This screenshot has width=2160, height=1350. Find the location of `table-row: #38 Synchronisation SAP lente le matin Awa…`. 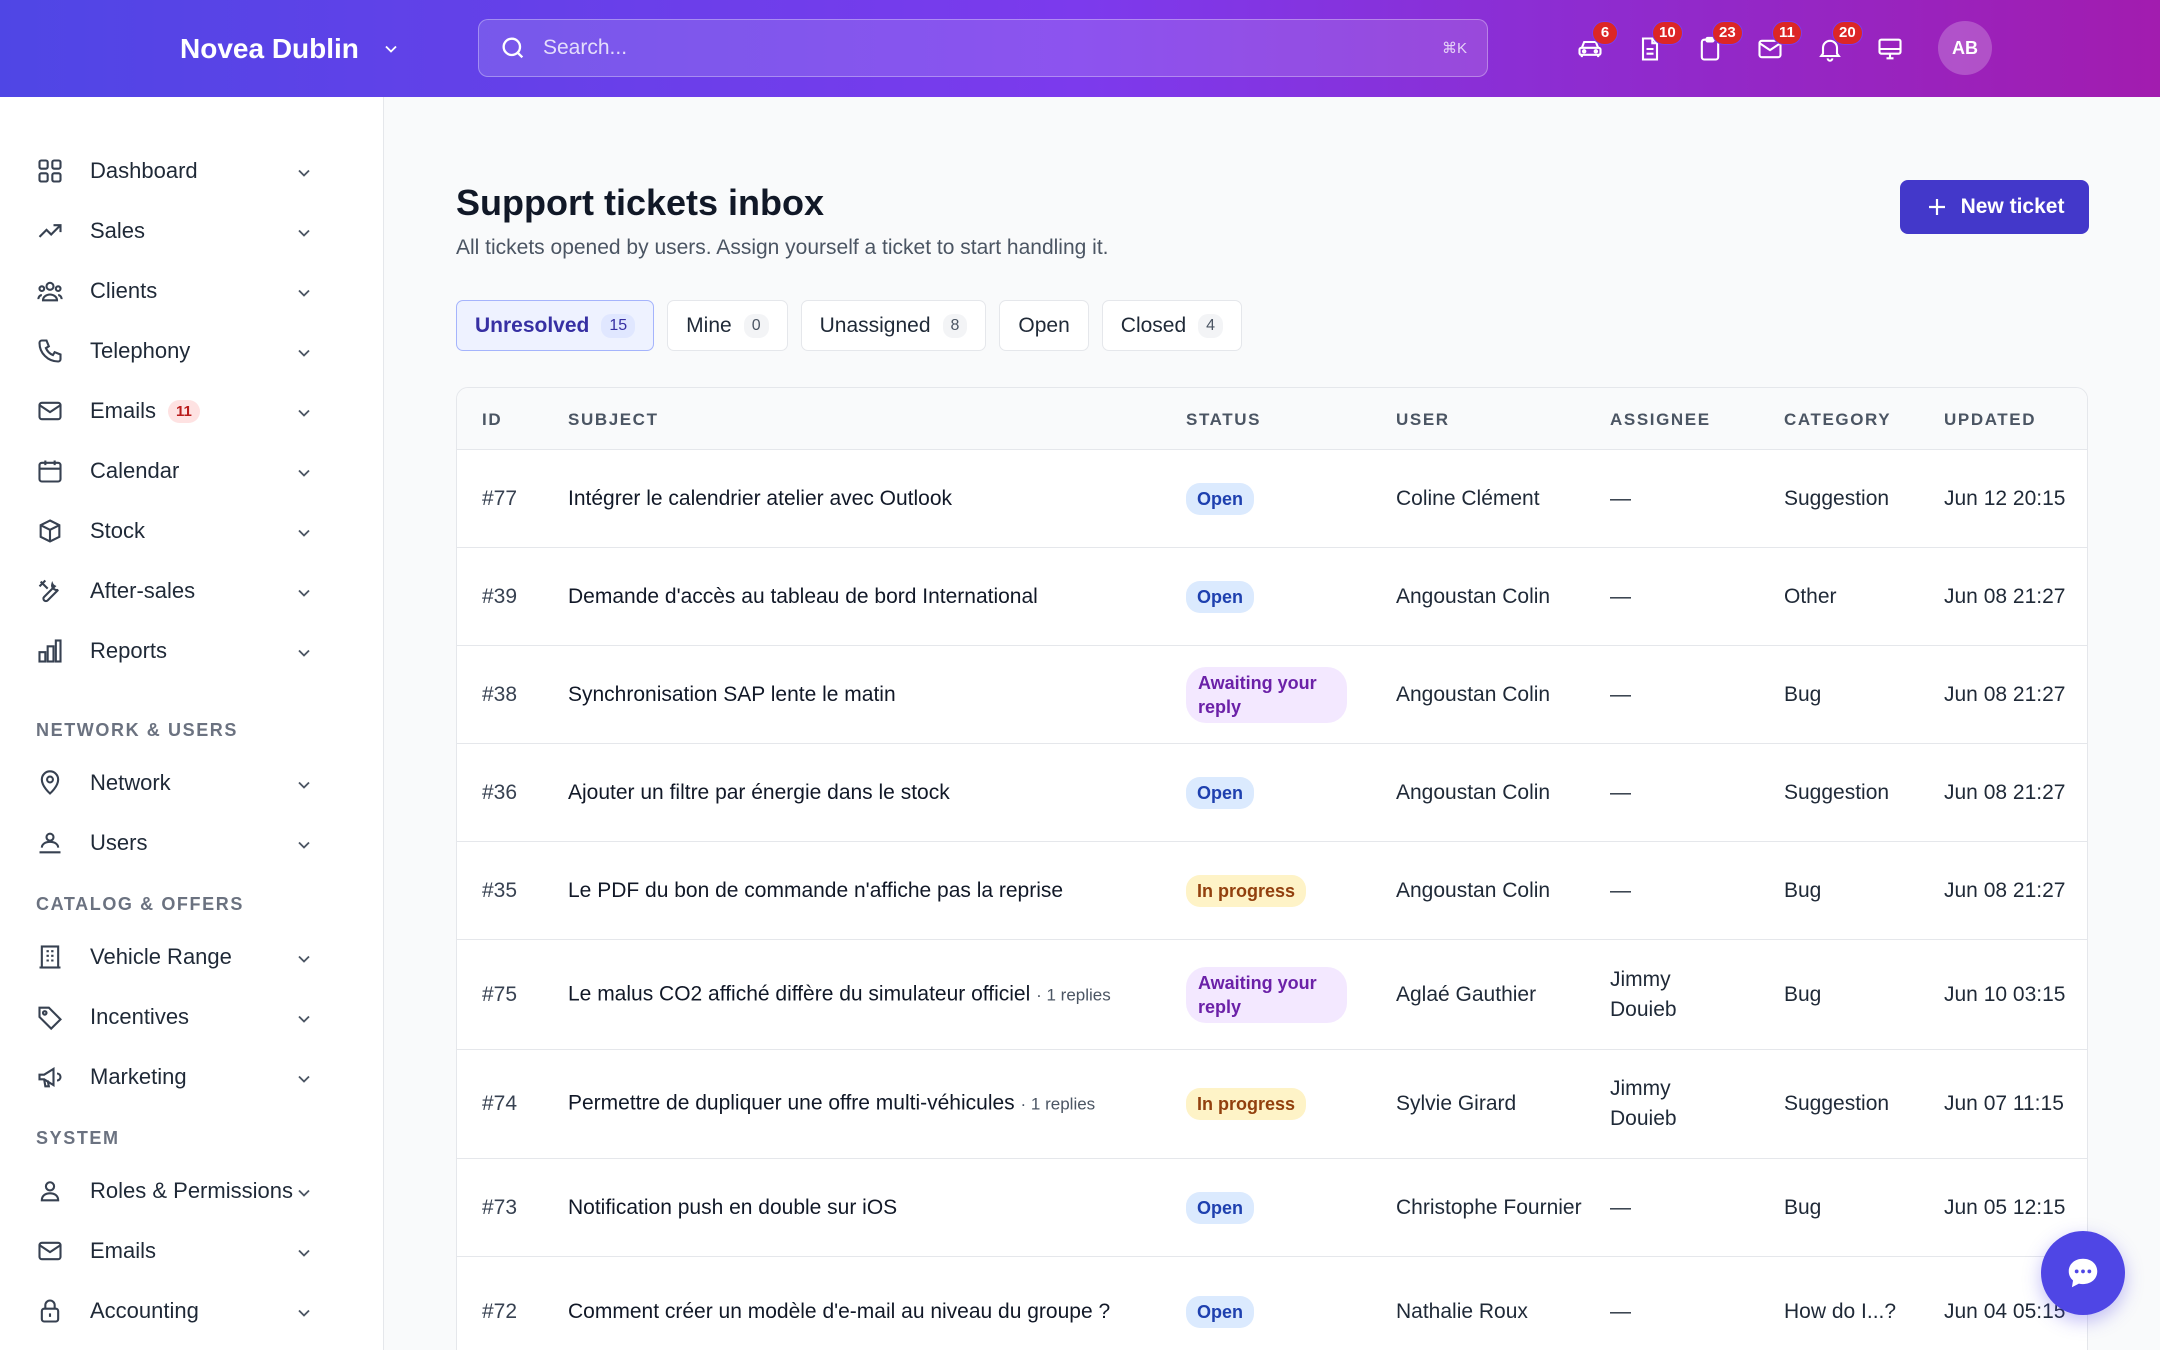

table-row: #38 Synchronisation SAP lente le matin Awa… is located at coordinates (1272, 695).